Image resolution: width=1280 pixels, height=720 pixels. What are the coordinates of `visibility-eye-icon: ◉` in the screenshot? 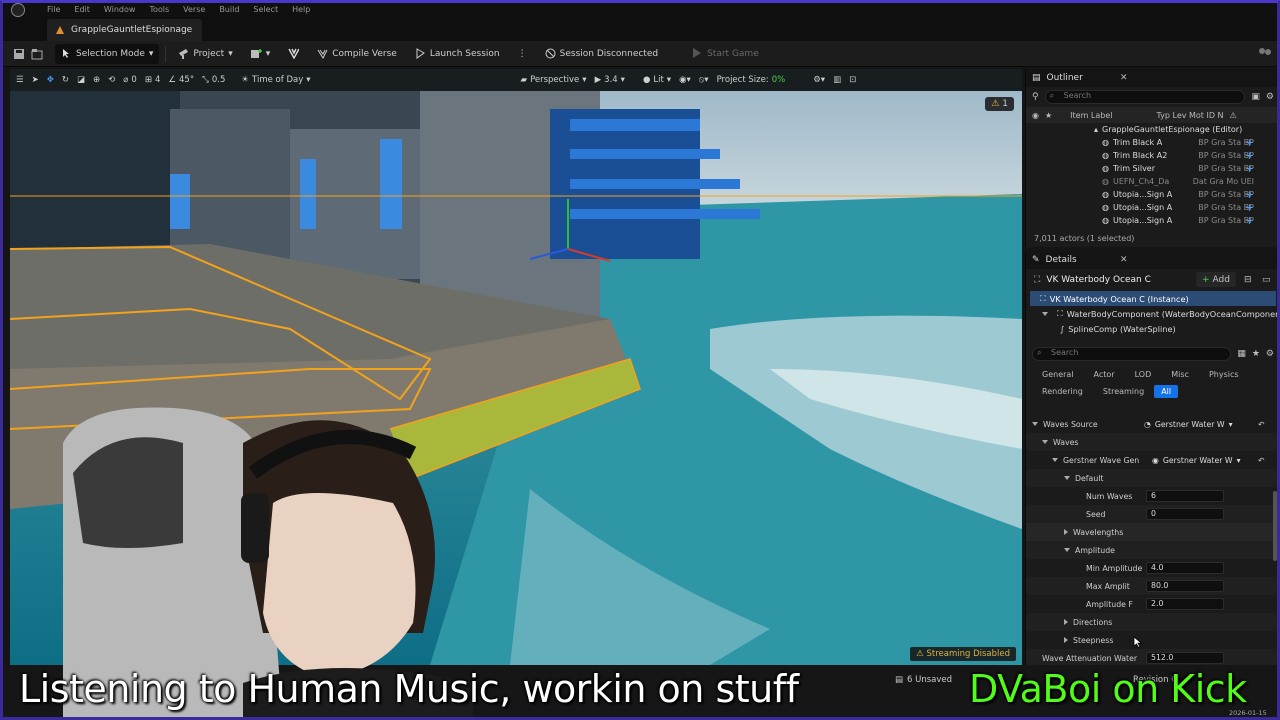 It's located at (1035, 115).